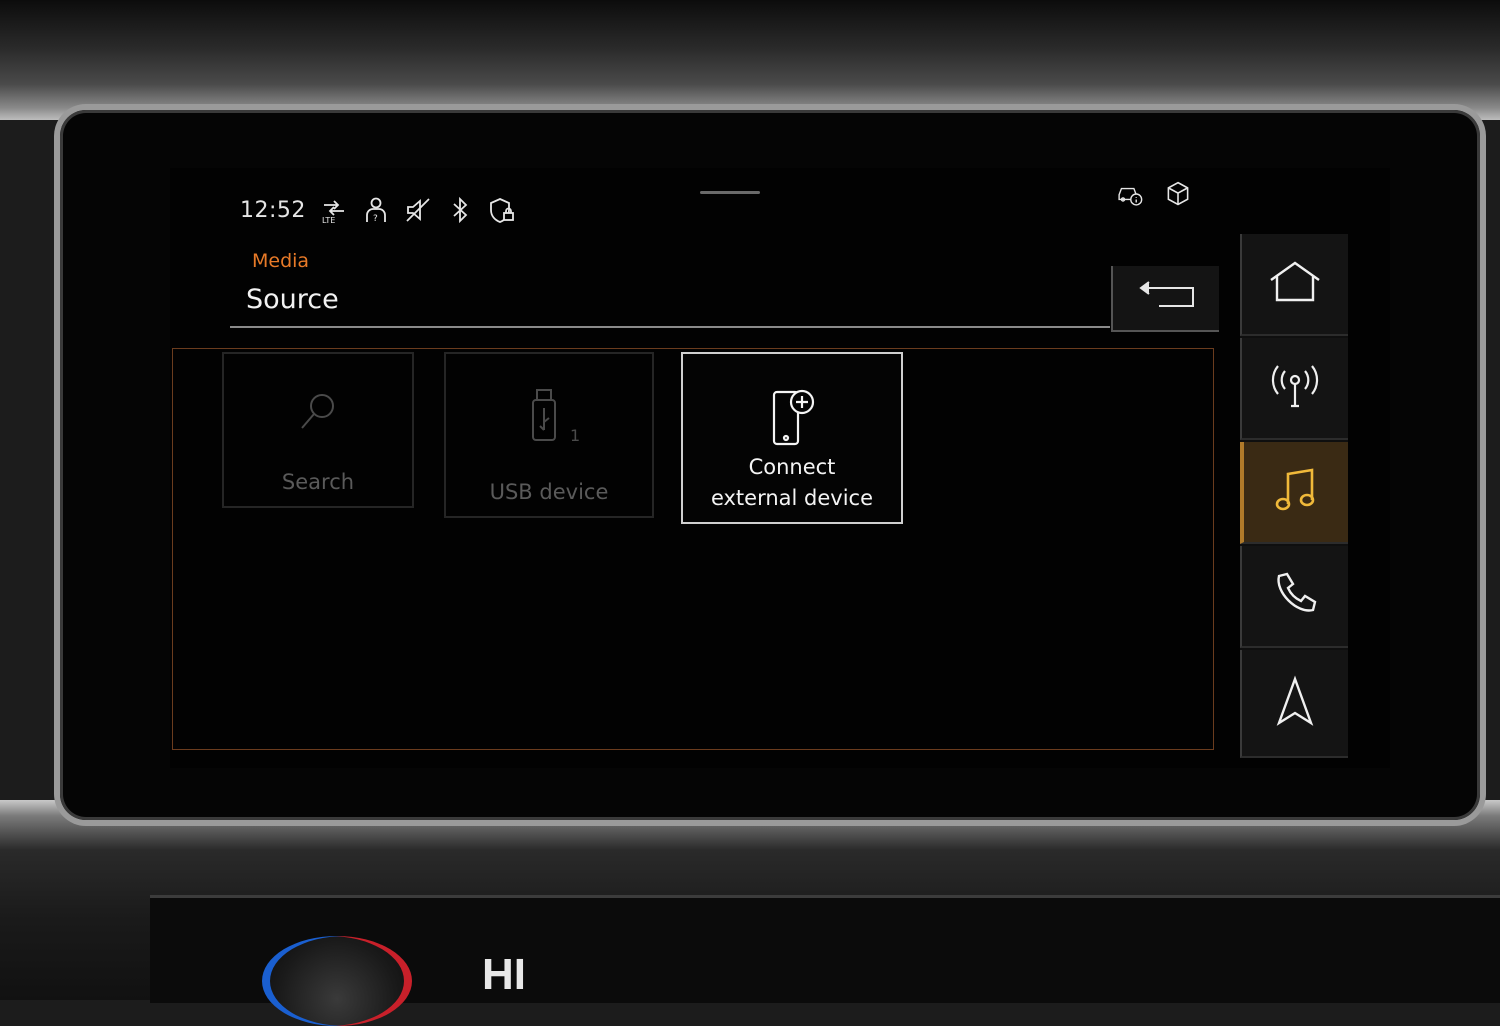 Image resolution: width=1500 pixels, height=1026 pixels. Describe the element at coordinates (460, 210) in the screenshot. I see `bluetooth-icon` at that location.